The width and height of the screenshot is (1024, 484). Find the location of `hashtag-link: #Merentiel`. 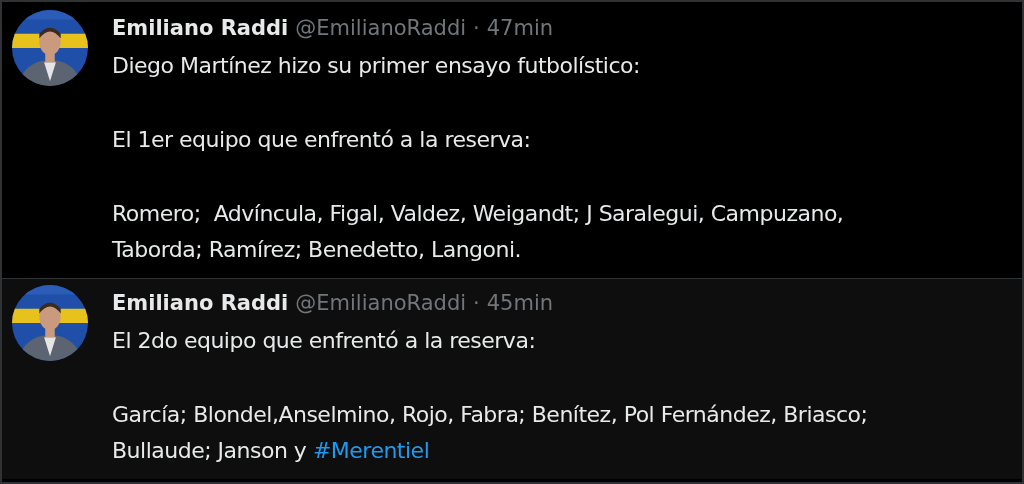

hashtag-link: #Merentiel is located at coordinates (371, 450).